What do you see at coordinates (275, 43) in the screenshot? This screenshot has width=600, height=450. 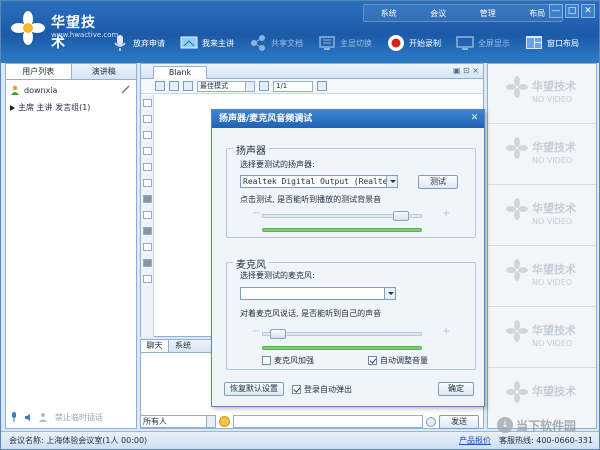 I see `share-document-button: 共享文档` at bounding box center [275, 43].